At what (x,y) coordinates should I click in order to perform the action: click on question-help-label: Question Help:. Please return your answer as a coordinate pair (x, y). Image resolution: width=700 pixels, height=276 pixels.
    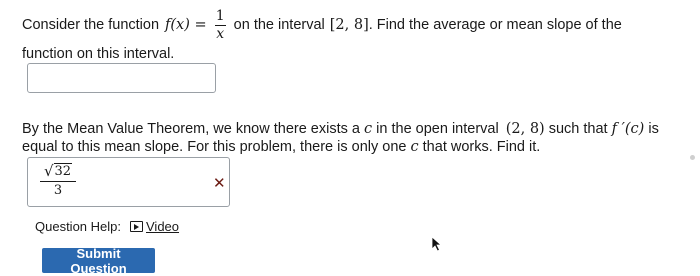
    Looking at the image, I should click on (78, 226).